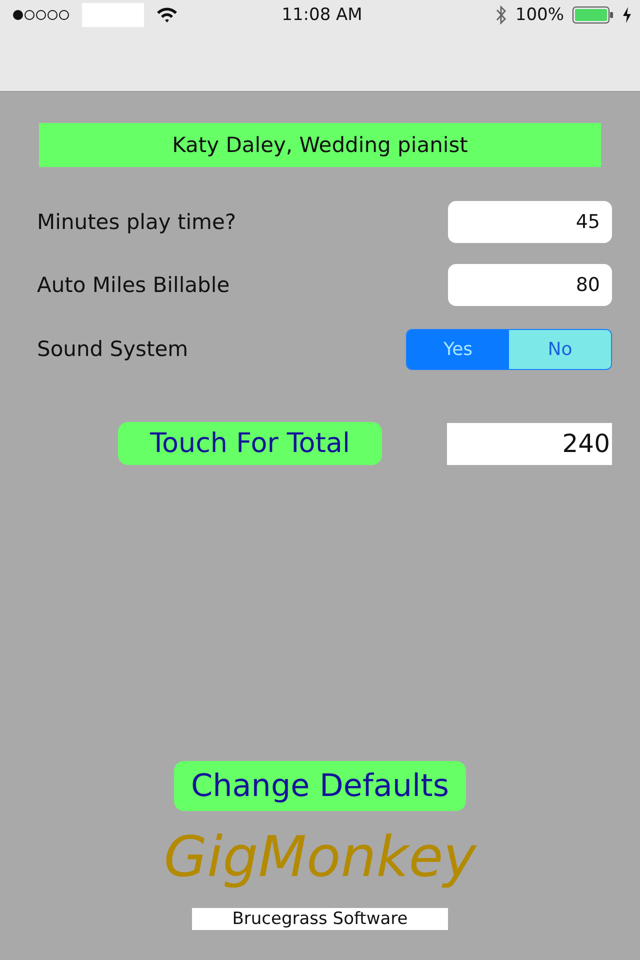  What do you see at coordinates (136, 222) in the screenshot?
I see `field-label: Minutes play time?` at bounding box center [136, 222].